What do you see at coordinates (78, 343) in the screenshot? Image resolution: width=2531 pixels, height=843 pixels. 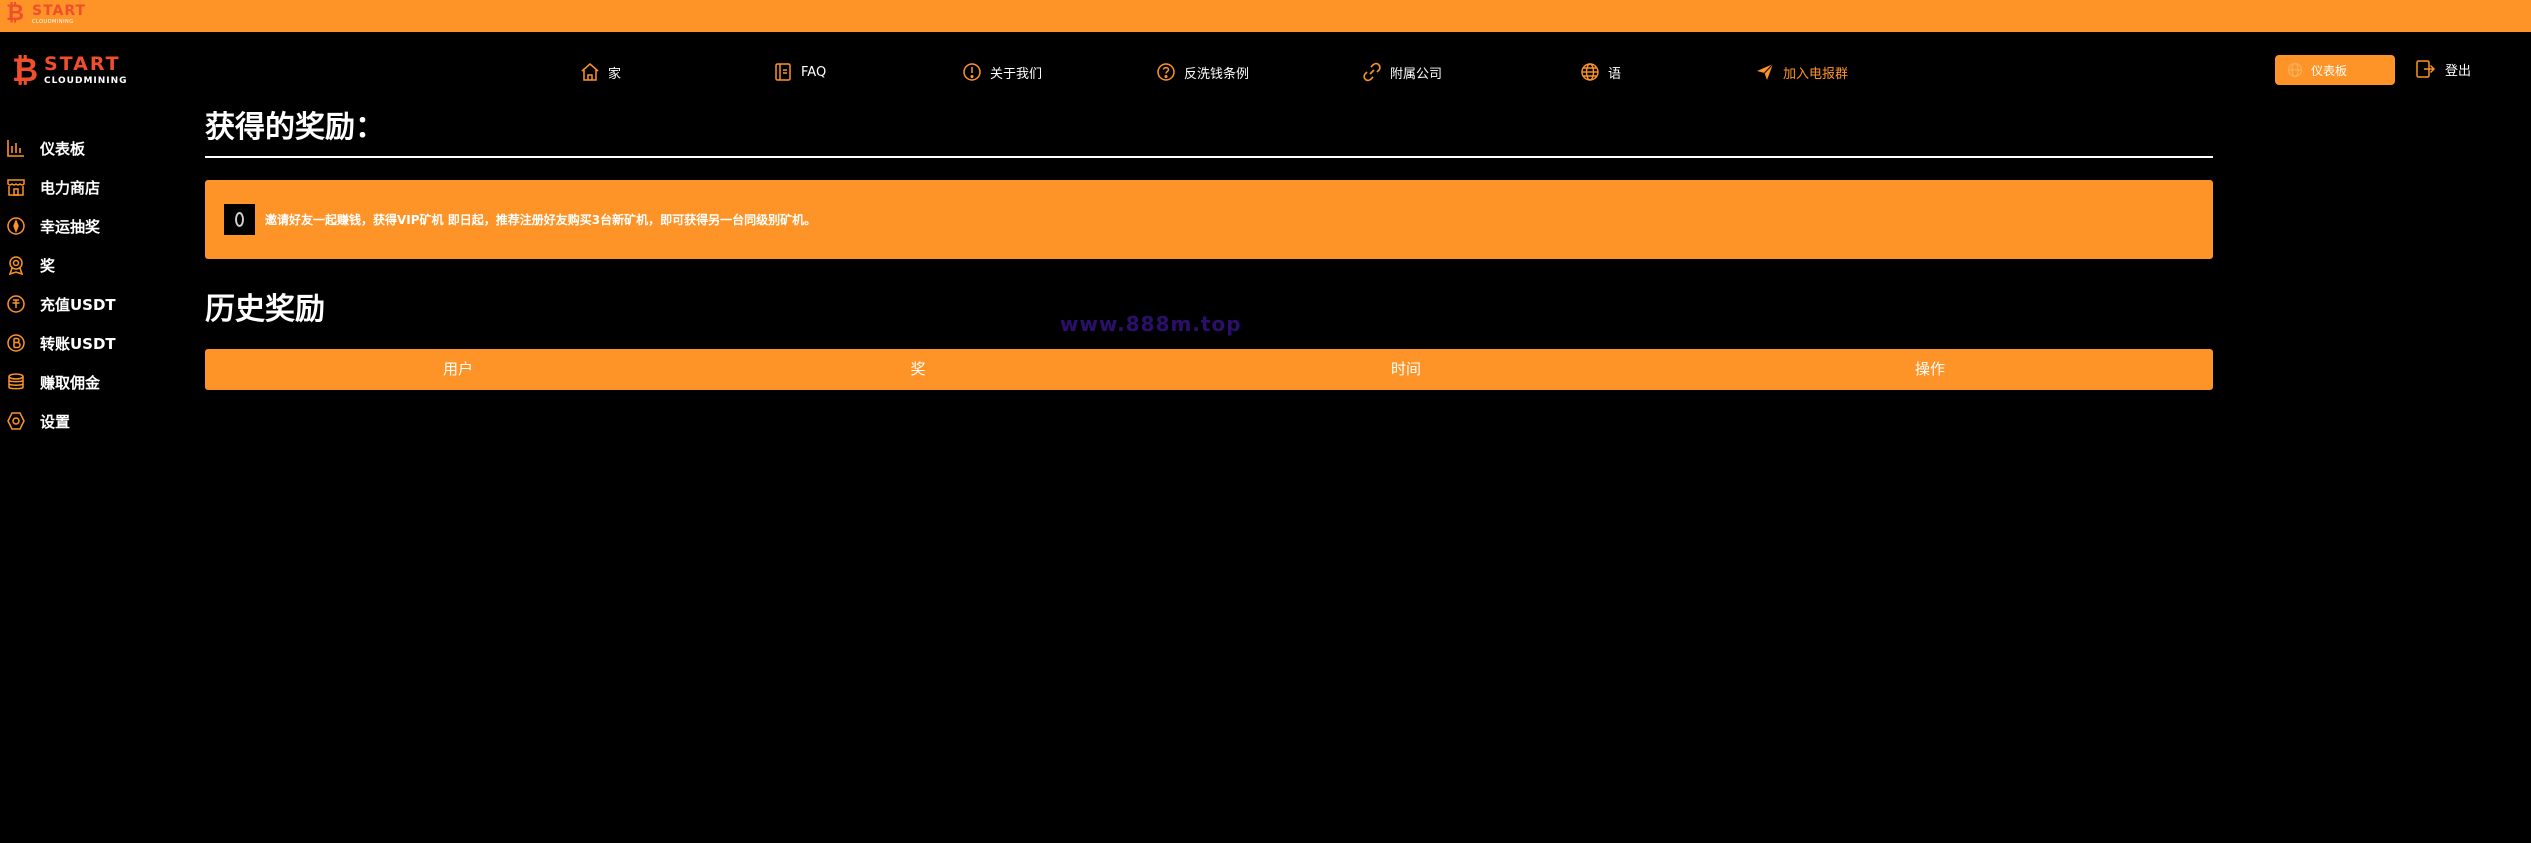 I see `sidebar-item-label: 转账USDT` at bounding box center [78, 343].